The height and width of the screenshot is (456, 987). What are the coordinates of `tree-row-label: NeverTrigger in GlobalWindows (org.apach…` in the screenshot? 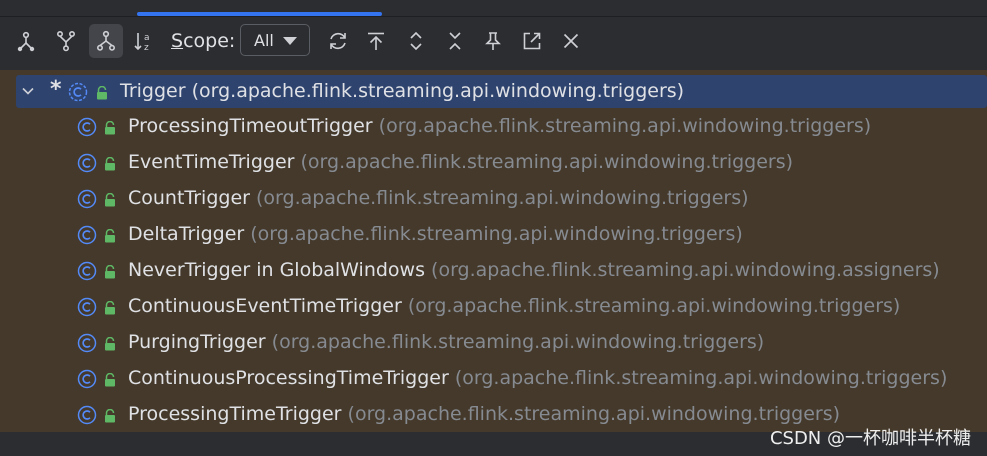 It's located at (534, 270).